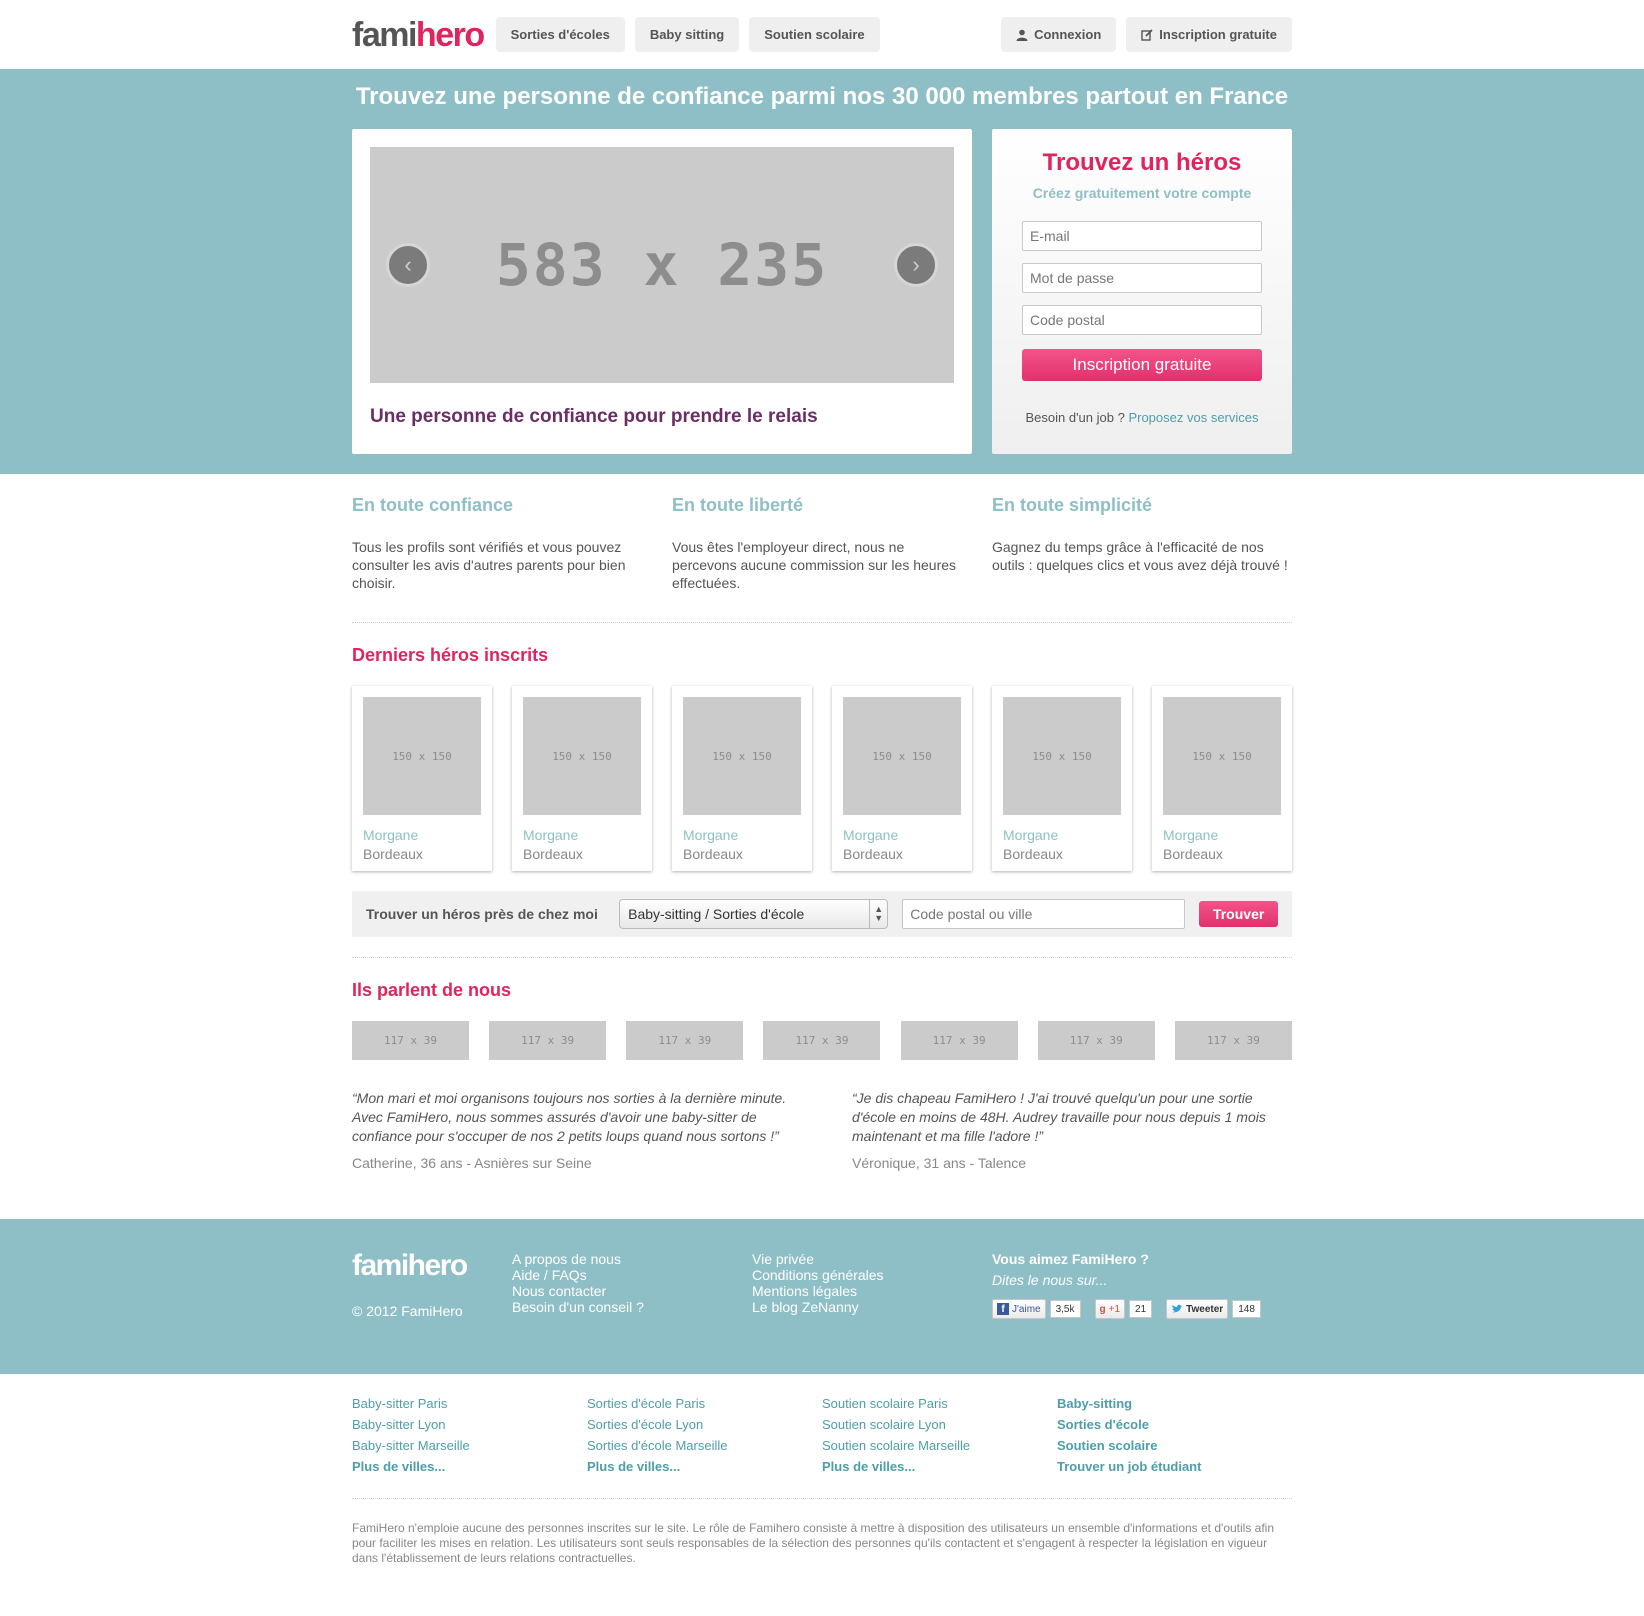 The image size is (1644, 1616). I want to click on city-link: Sorties d'école Lyon, so click(704, 1424).